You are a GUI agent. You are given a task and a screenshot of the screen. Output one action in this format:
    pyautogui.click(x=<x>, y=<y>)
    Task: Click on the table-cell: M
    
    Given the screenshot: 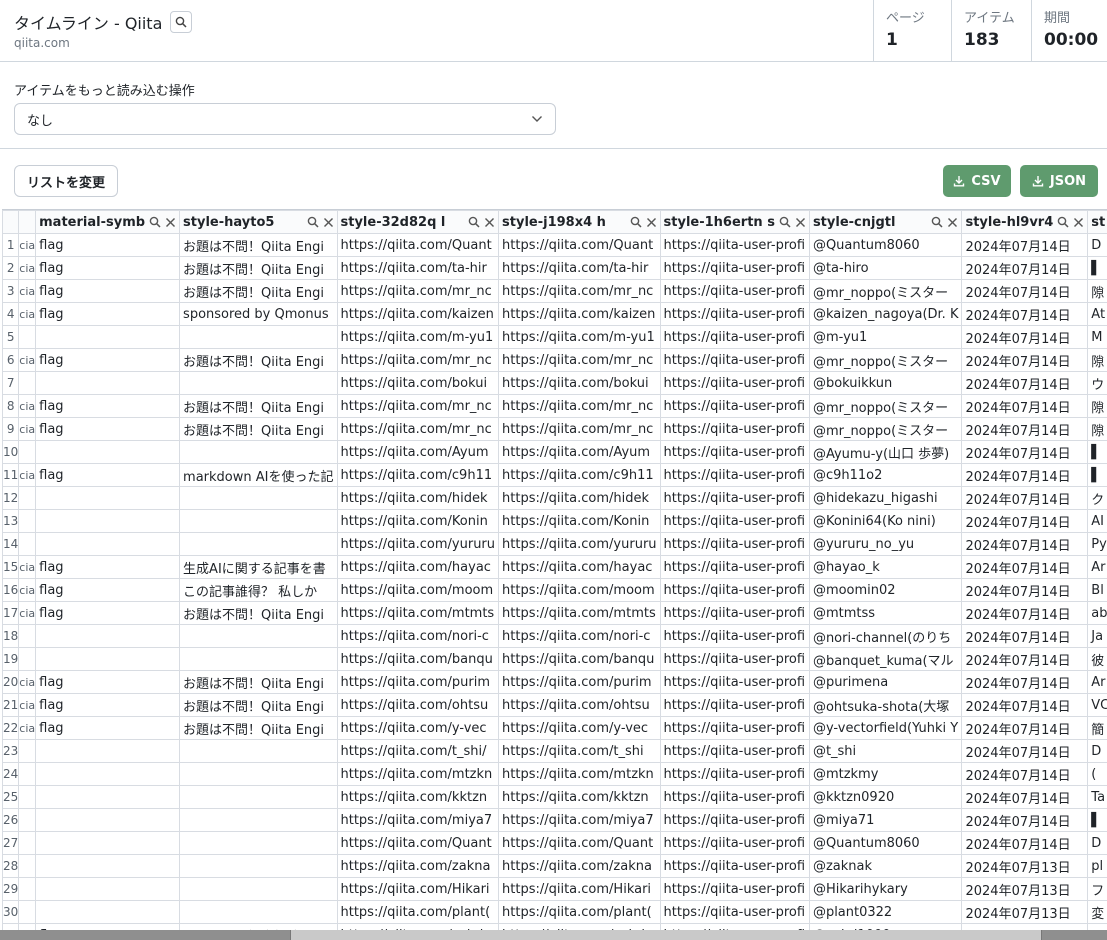 What is the action you would take?
    pyautogui.click(x=1097, y=337)
    